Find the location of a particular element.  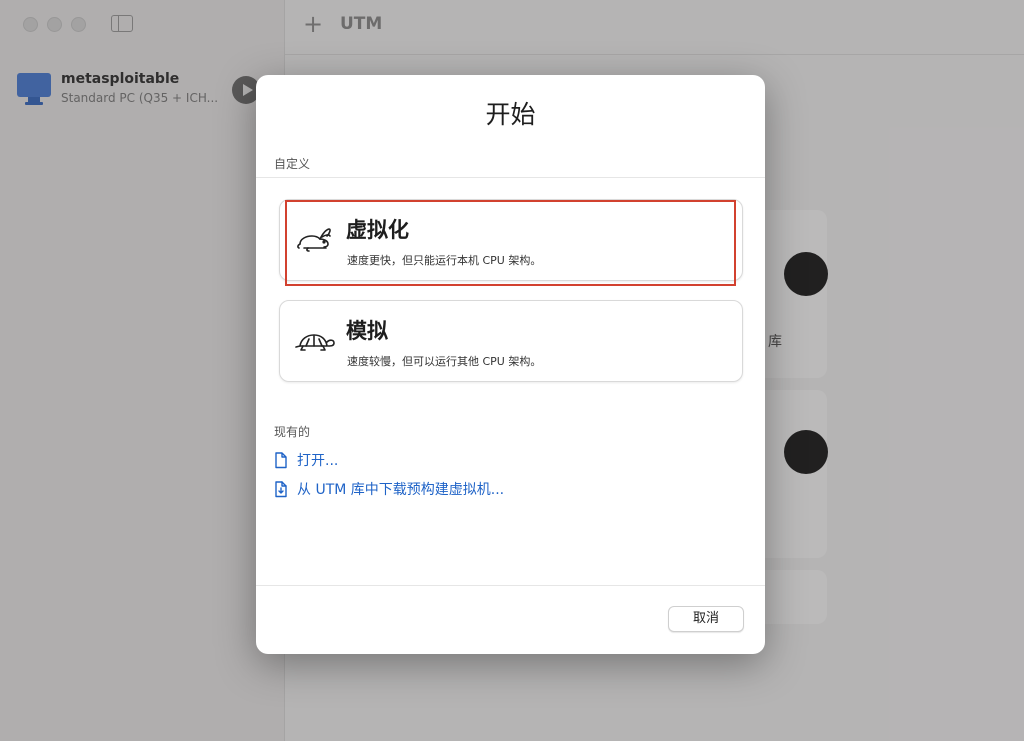

section-divider is located at coordinates (510, 177).